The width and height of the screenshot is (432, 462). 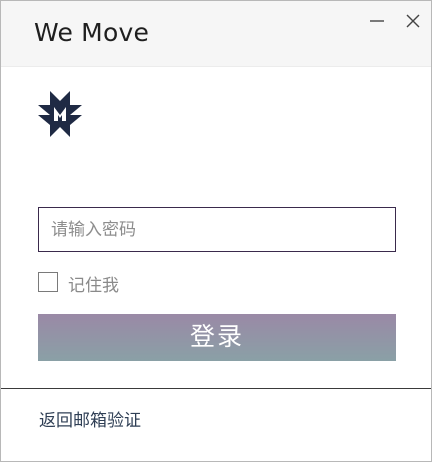 I want to click on minimize-button, so click(x=377, y=21).